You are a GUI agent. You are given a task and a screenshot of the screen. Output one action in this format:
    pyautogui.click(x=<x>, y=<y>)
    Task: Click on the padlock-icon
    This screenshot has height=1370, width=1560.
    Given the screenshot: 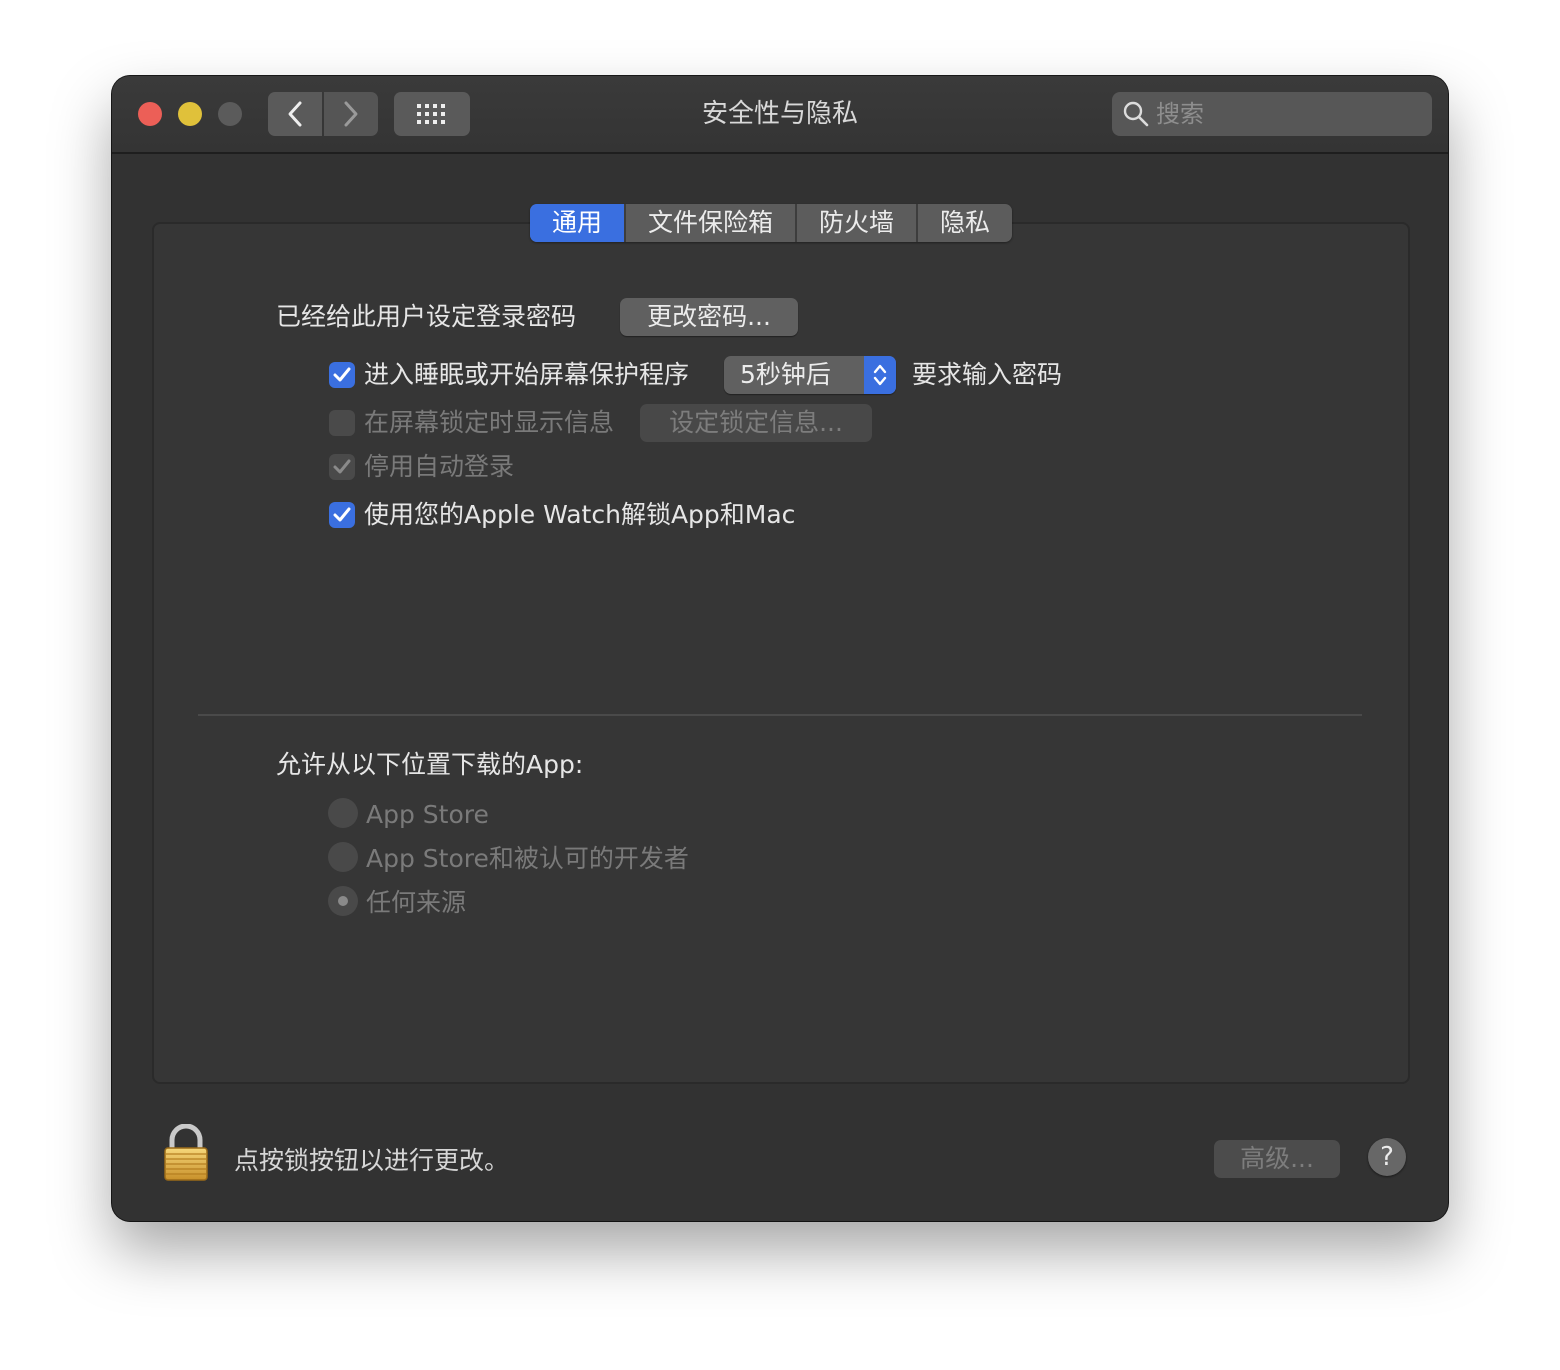 What is the action you would take?
    pyautogui.click(x=186, y=1152)
    